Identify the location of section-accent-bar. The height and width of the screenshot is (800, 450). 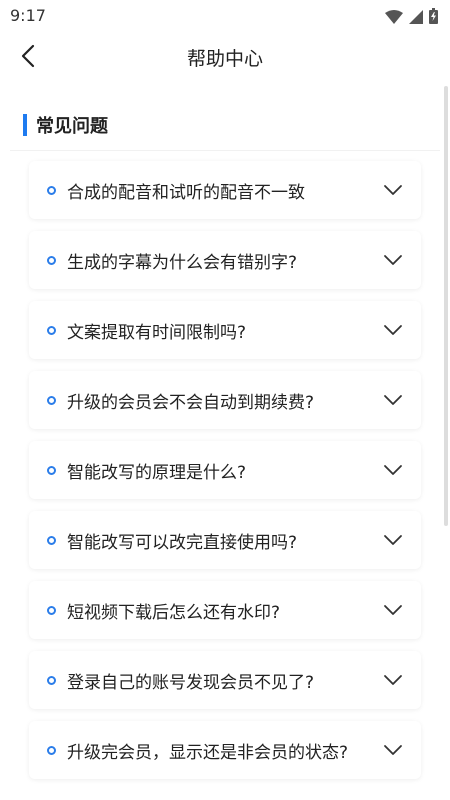
(25, 125).